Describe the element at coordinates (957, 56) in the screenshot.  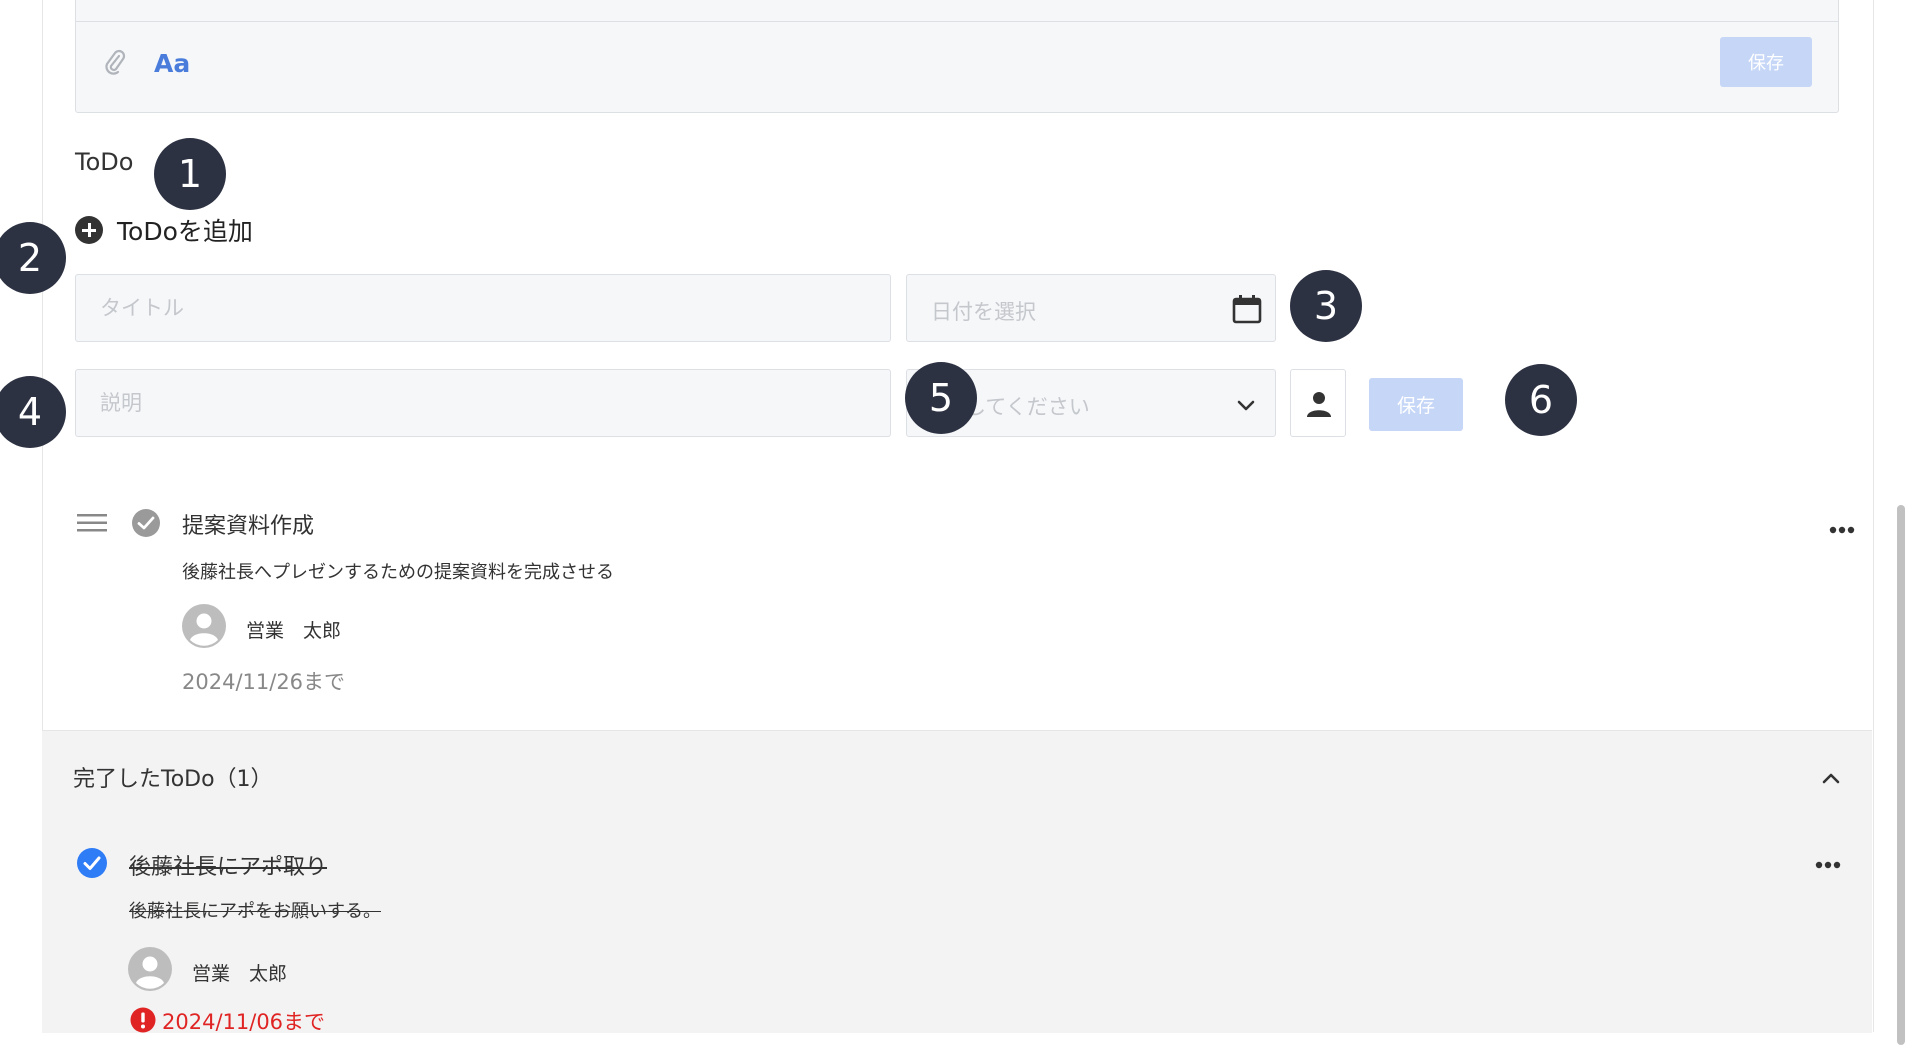
I see `comment-editor: Aa 保存` at that location.